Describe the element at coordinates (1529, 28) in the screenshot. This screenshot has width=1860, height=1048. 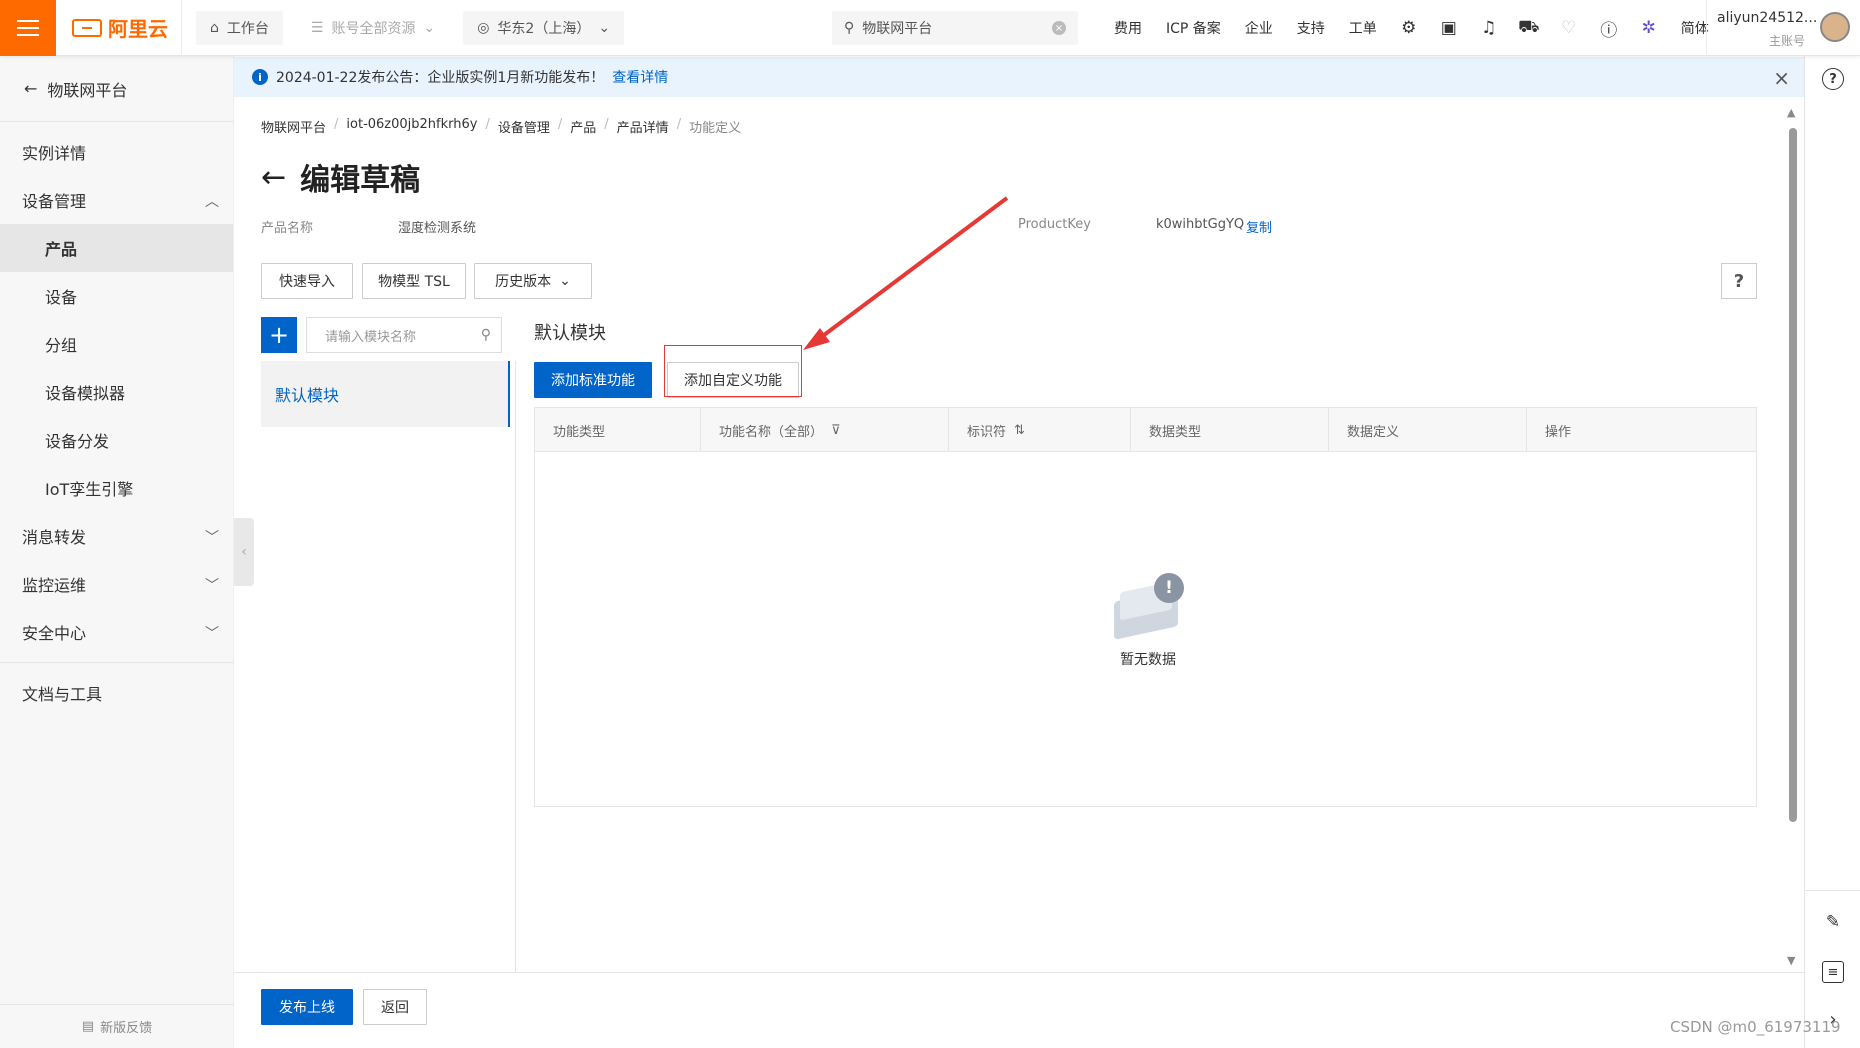
I see `cart-icon: ⛟` at that location.